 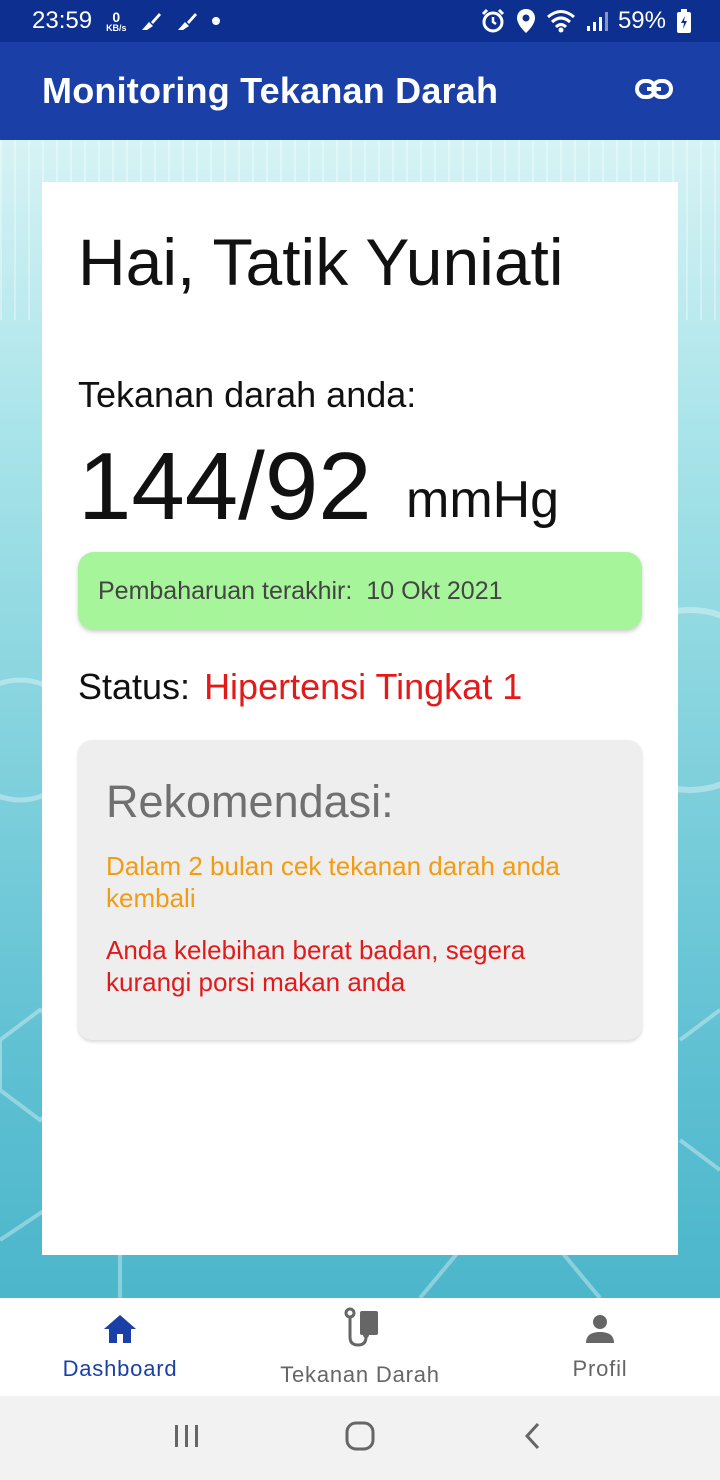 I want to click on location-icon, so click(x=526, y=21).